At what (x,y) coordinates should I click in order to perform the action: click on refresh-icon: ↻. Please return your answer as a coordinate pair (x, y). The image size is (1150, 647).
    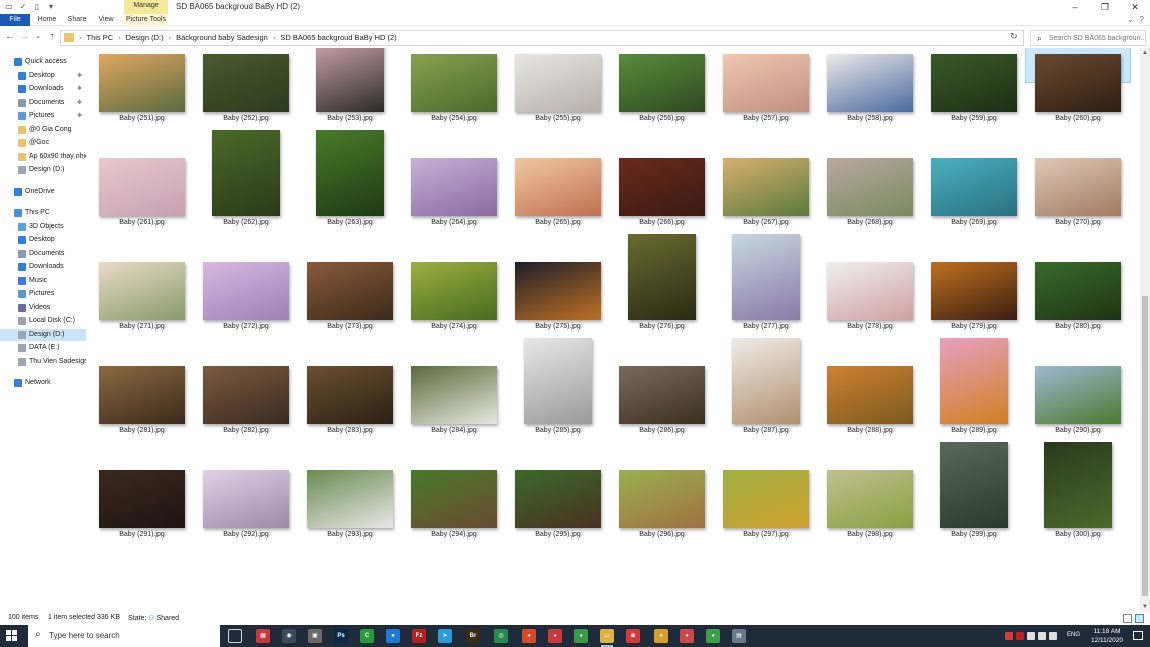
    Looking at the image, I should click on (1014, 36).